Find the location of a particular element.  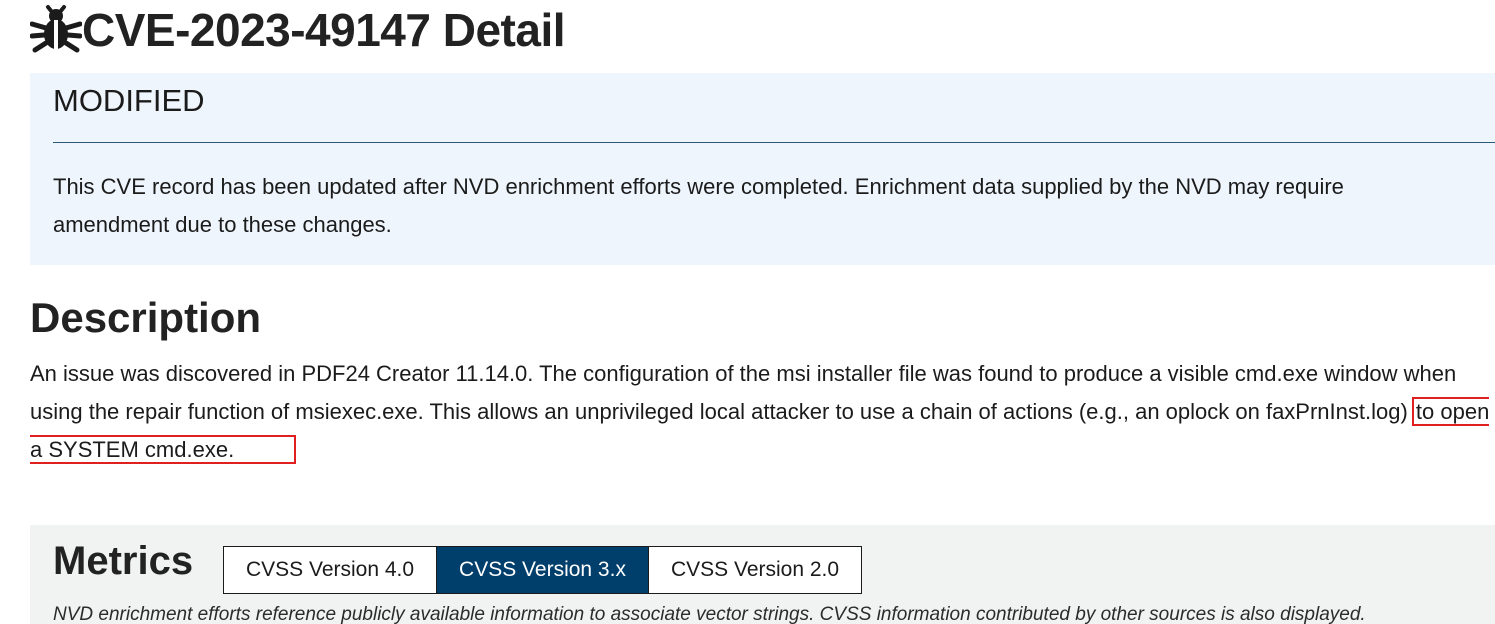

modified-heading: MODIFIED is located at coordinates (129, 100).